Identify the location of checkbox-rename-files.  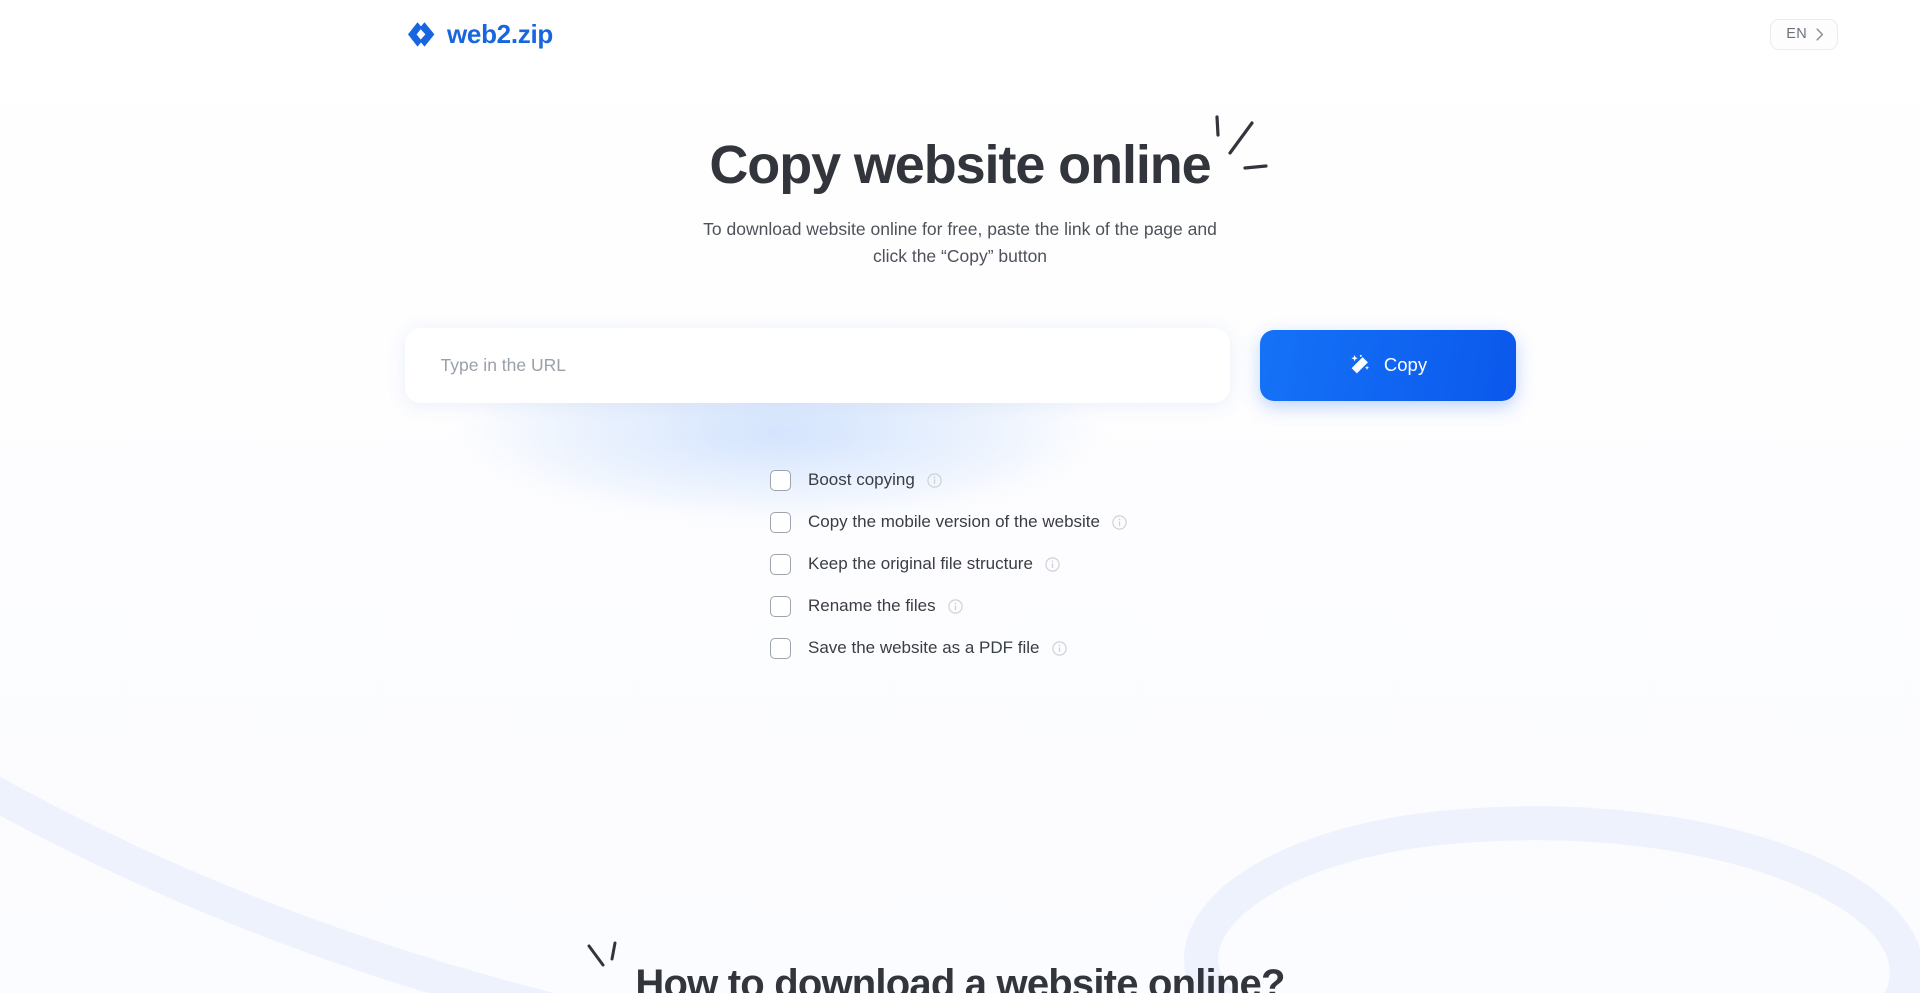
(780, 606).